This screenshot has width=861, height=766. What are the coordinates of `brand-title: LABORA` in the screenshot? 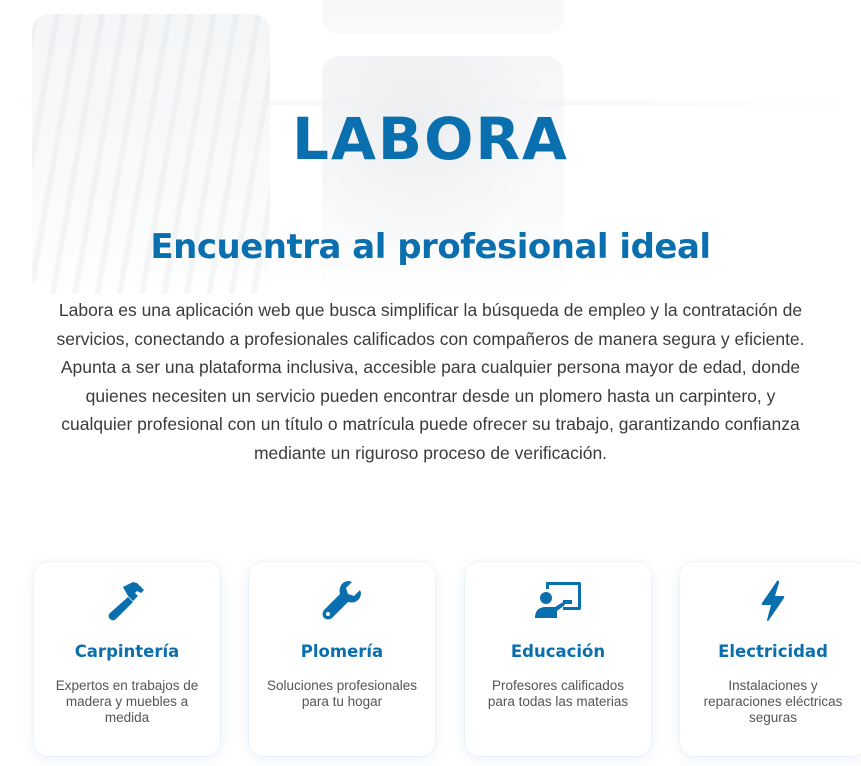 It's located at (430, 139).